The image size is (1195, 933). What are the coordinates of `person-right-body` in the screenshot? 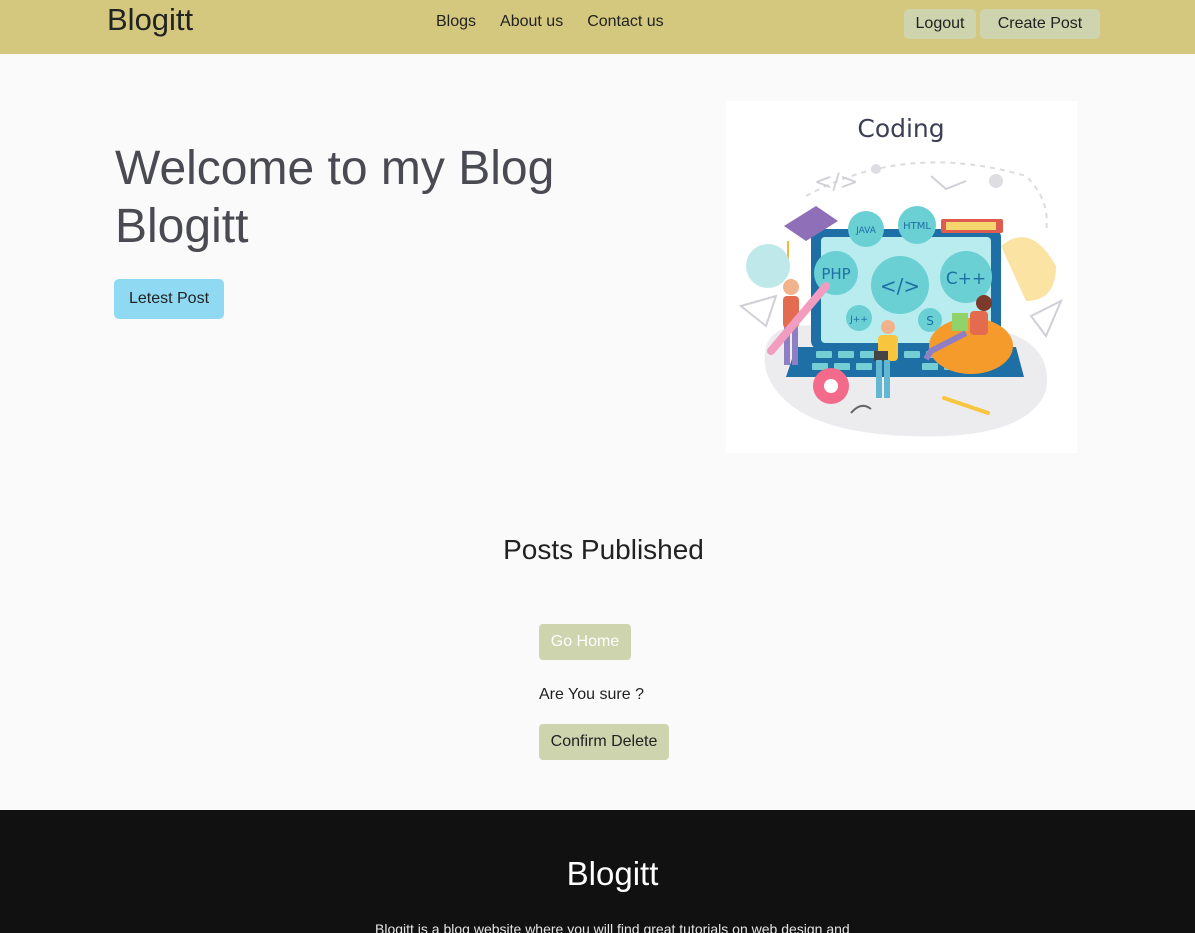 It's located at (979, 323).